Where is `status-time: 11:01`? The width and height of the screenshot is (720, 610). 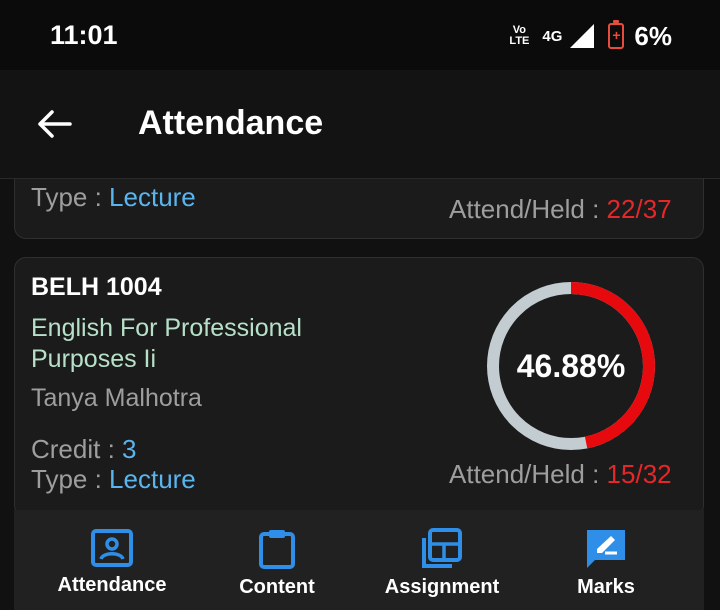 status-time: 11:01 is located at coordinates (84, 35).